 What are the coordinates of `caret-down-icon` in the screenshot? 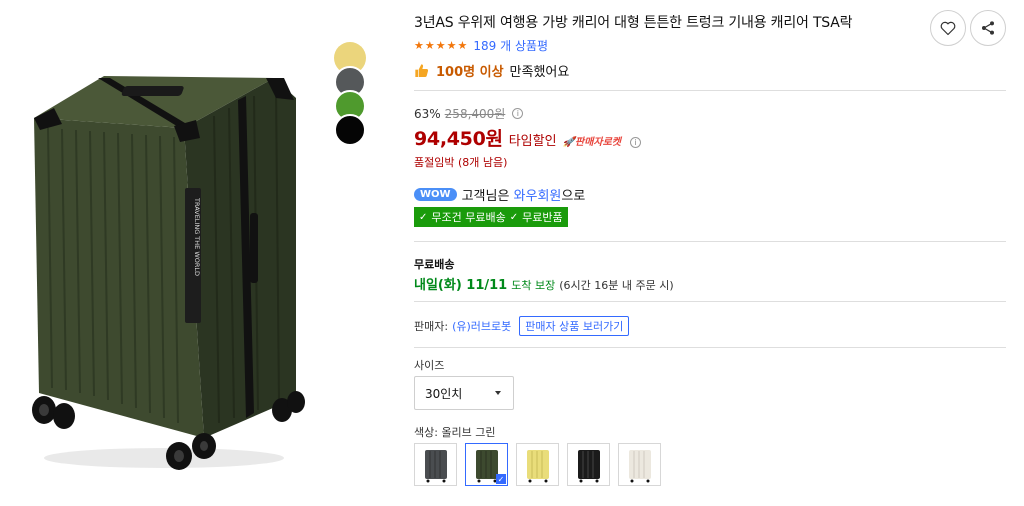 It's located at (498, 393).